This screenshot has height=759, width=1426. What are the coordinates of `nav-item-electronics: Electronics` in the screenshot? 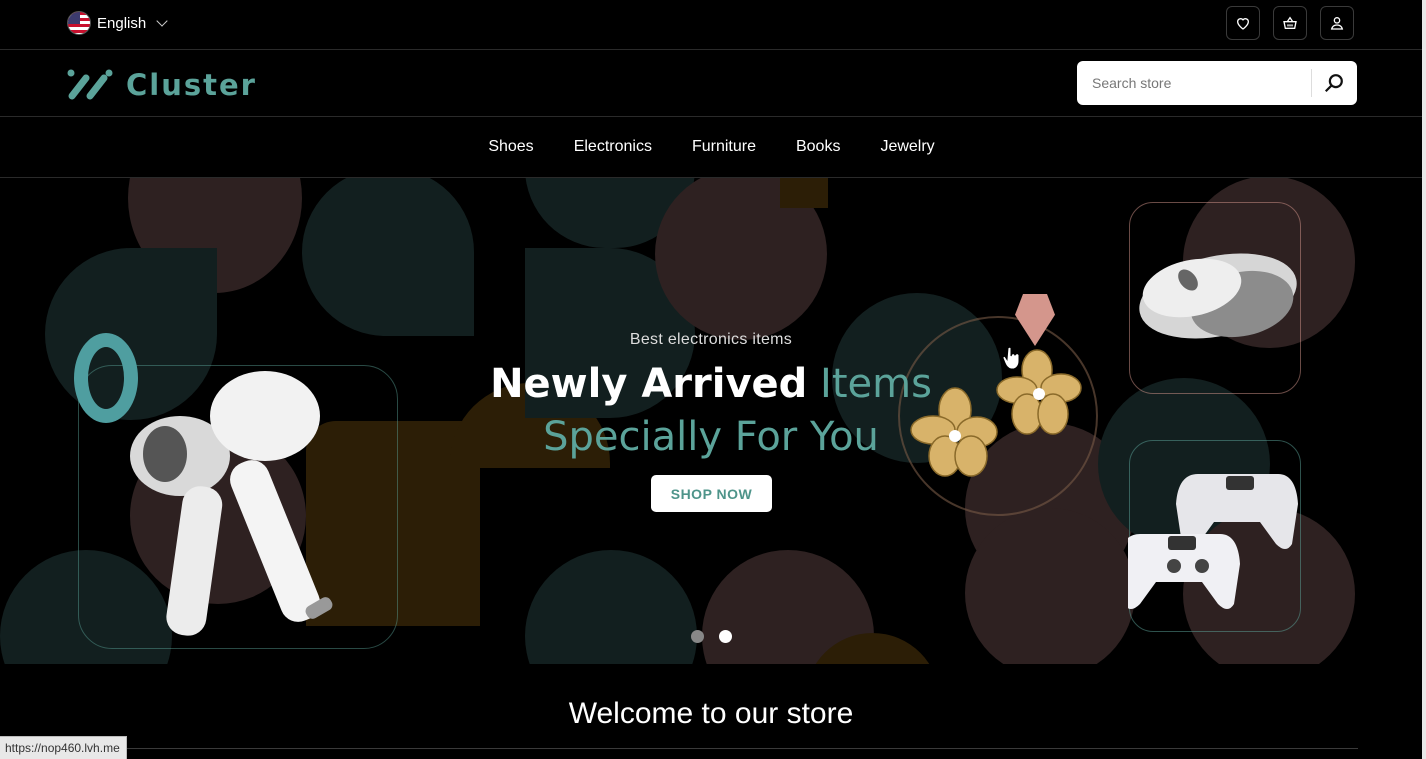 It's located at (613, 147).